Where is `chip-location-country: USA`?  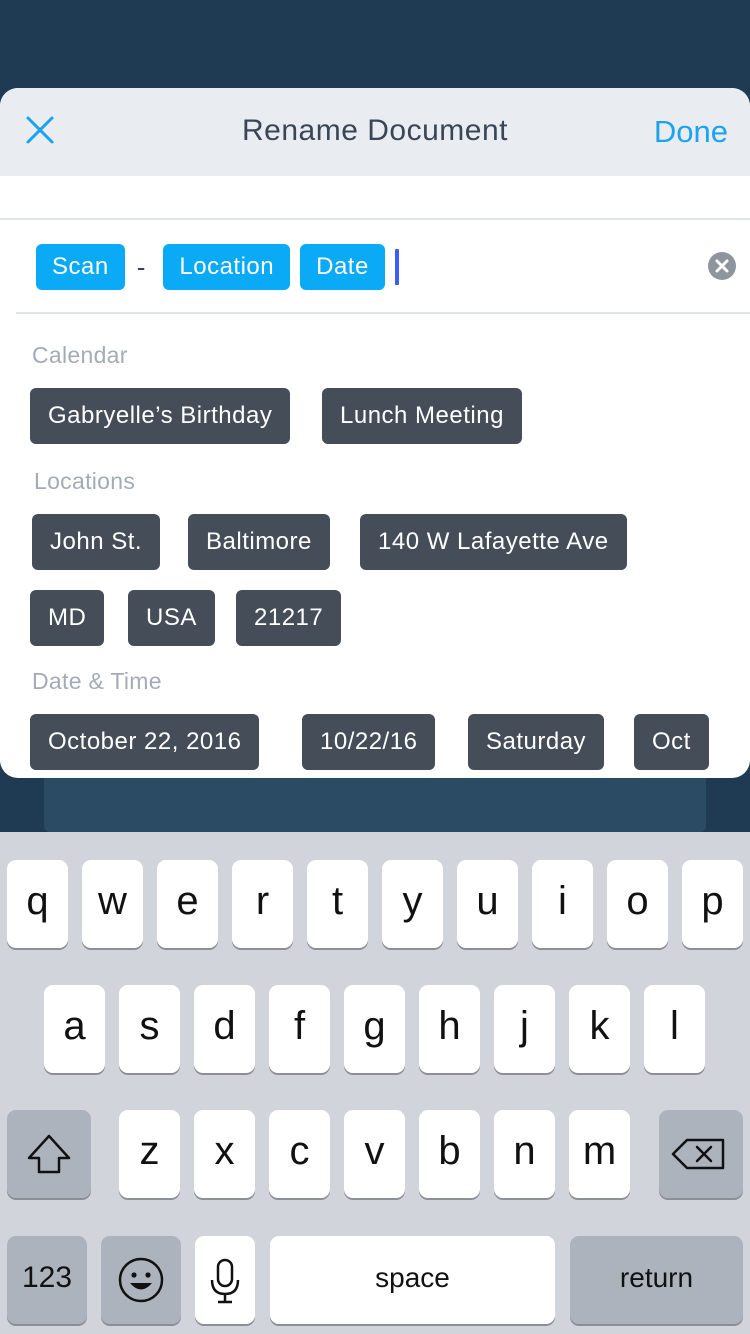 chip-location-country: USA is located at coordinates (171, 618).